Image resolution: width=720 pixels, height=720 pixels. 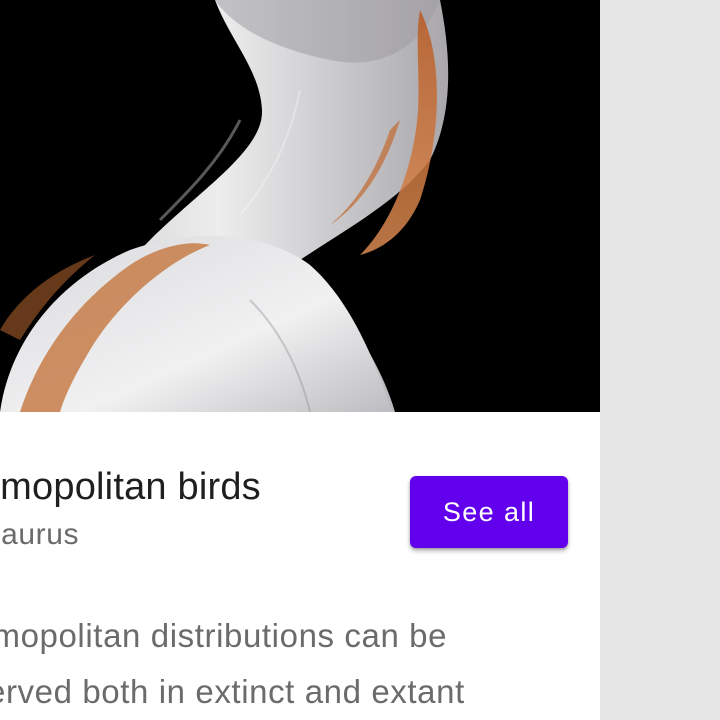 What do you see at coordinates (224, 635) in the screenshot?
I see `body-line: Cosmopolitan distributions can be` at bounding box center [224, 635].